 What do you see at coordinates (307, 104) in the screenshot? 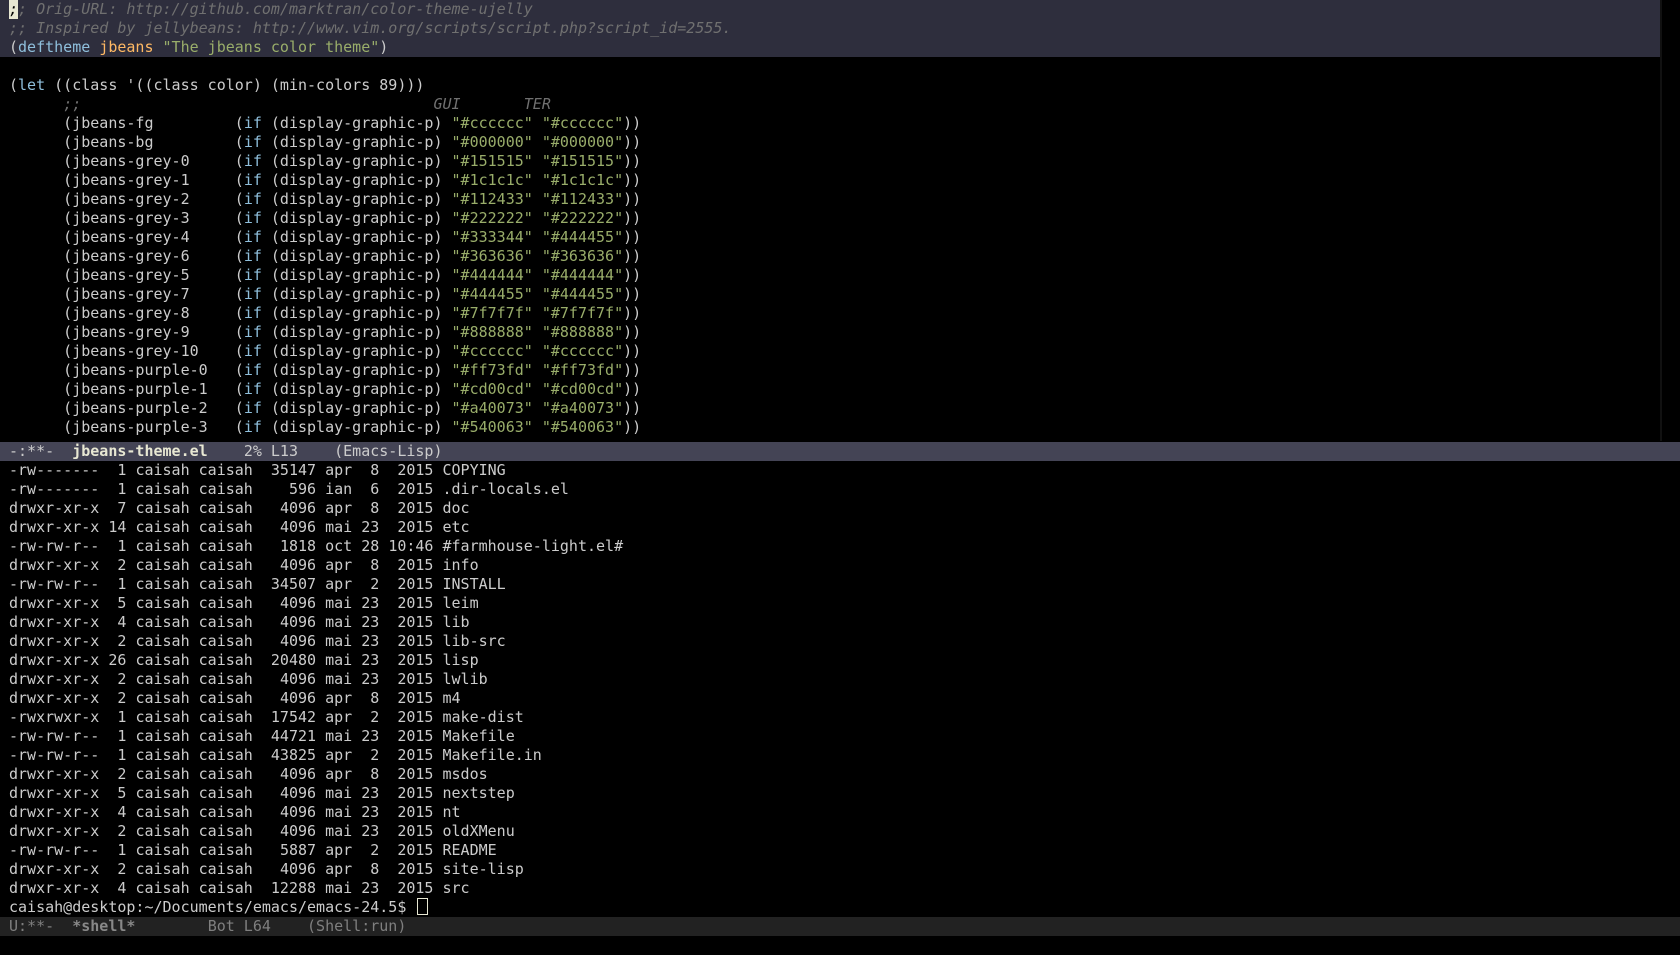
I see `column-header-line: ;; GUI TER` at bounding box center [307, 104].